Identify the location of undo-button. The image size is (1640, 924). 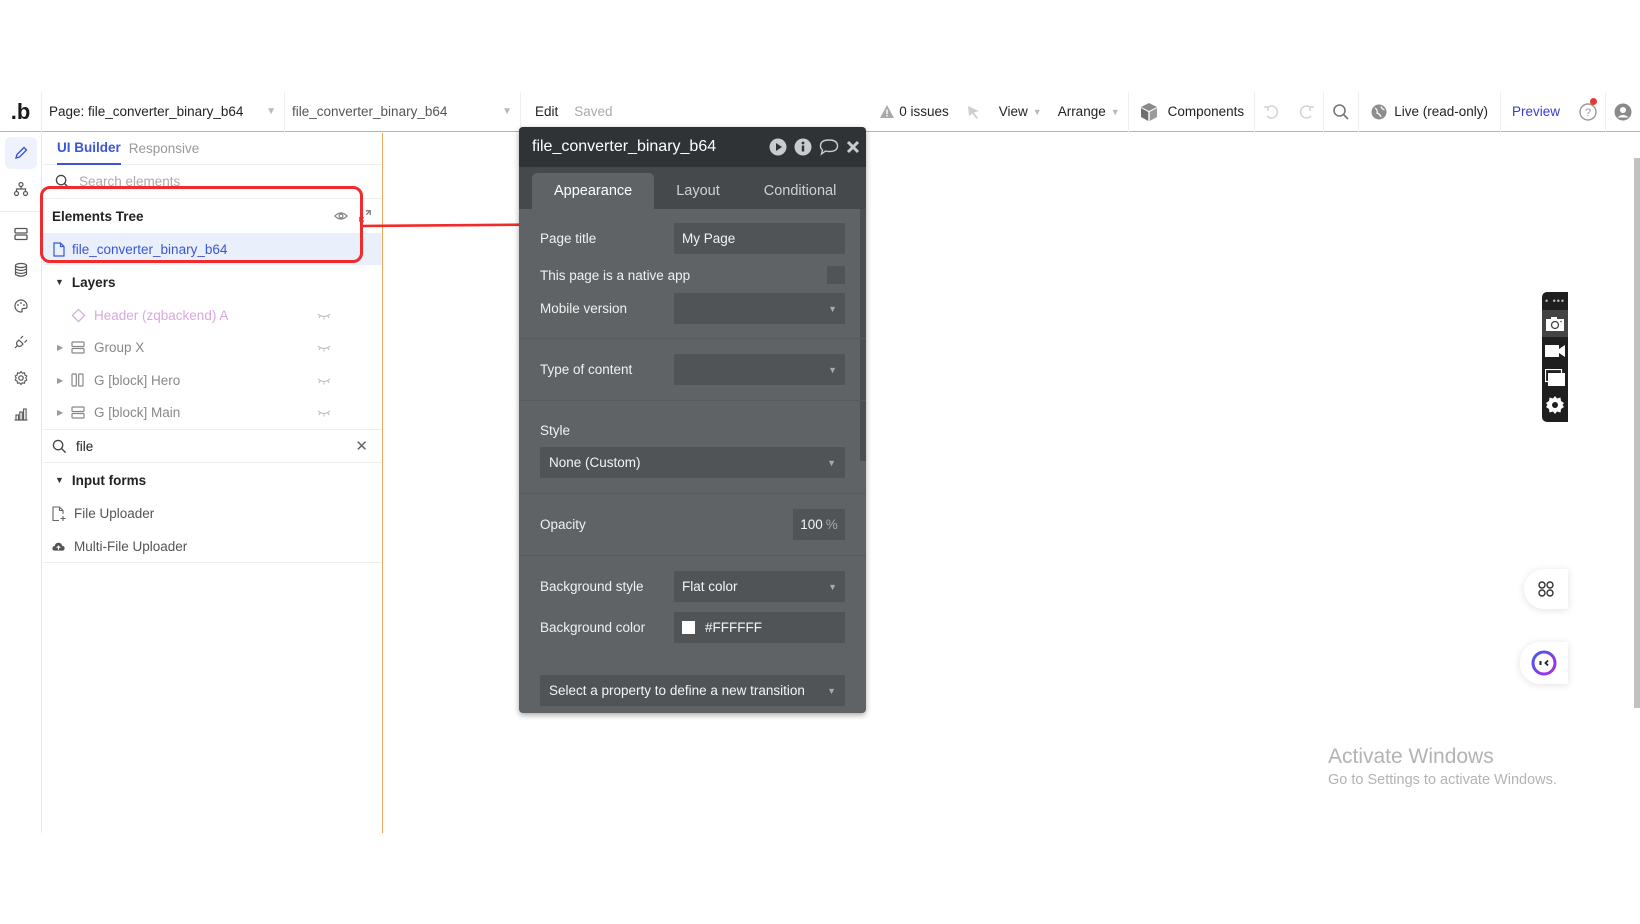
(1272, 112).